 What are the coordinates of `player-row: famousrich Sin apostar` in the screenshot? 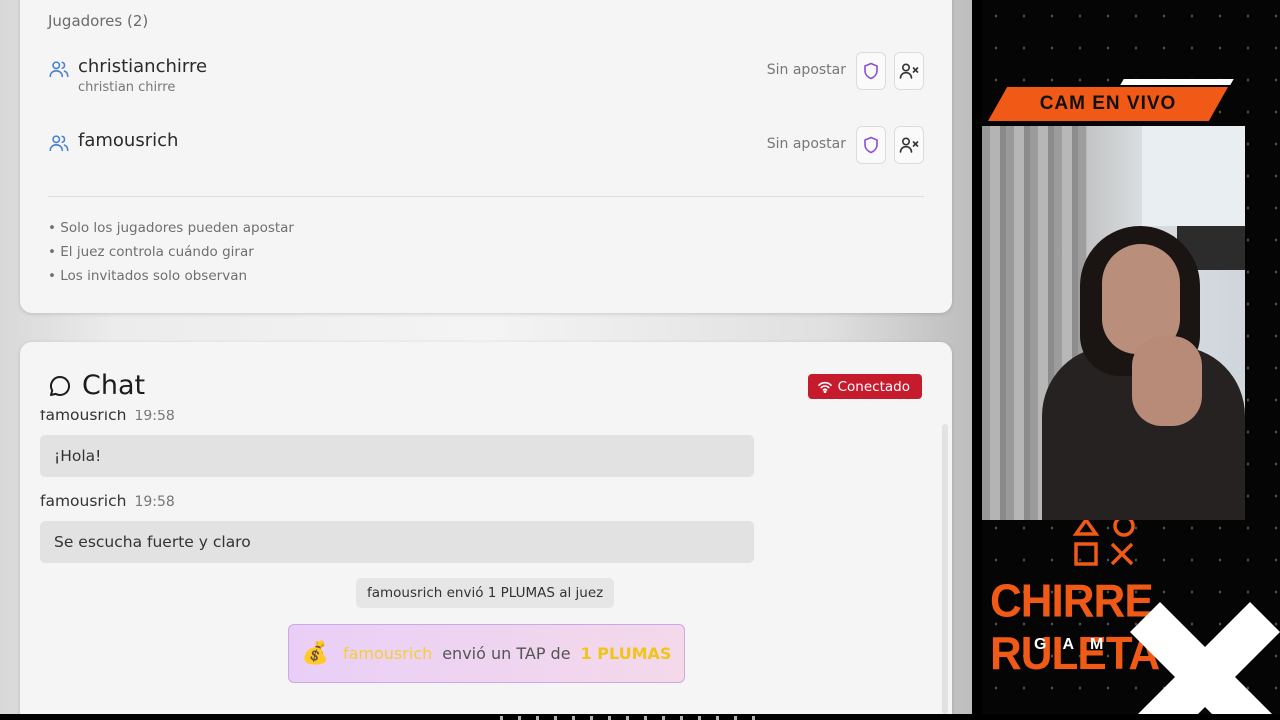 It's located at (486, 151).